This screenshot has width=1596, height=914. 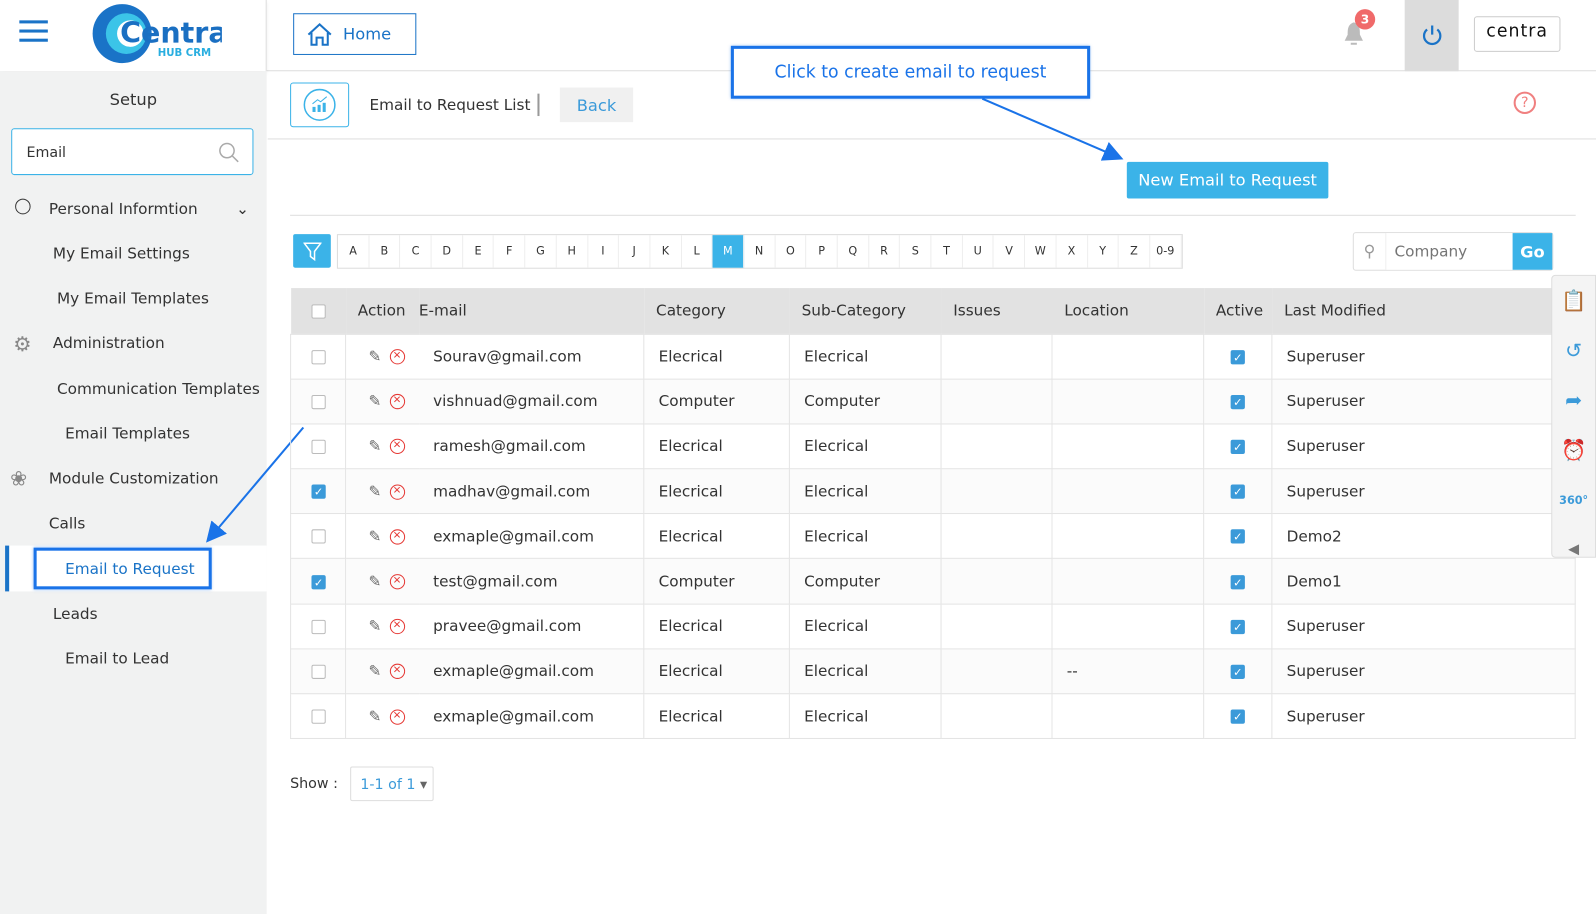 I want to click on company-search-input, so click(x=1449, y=251).